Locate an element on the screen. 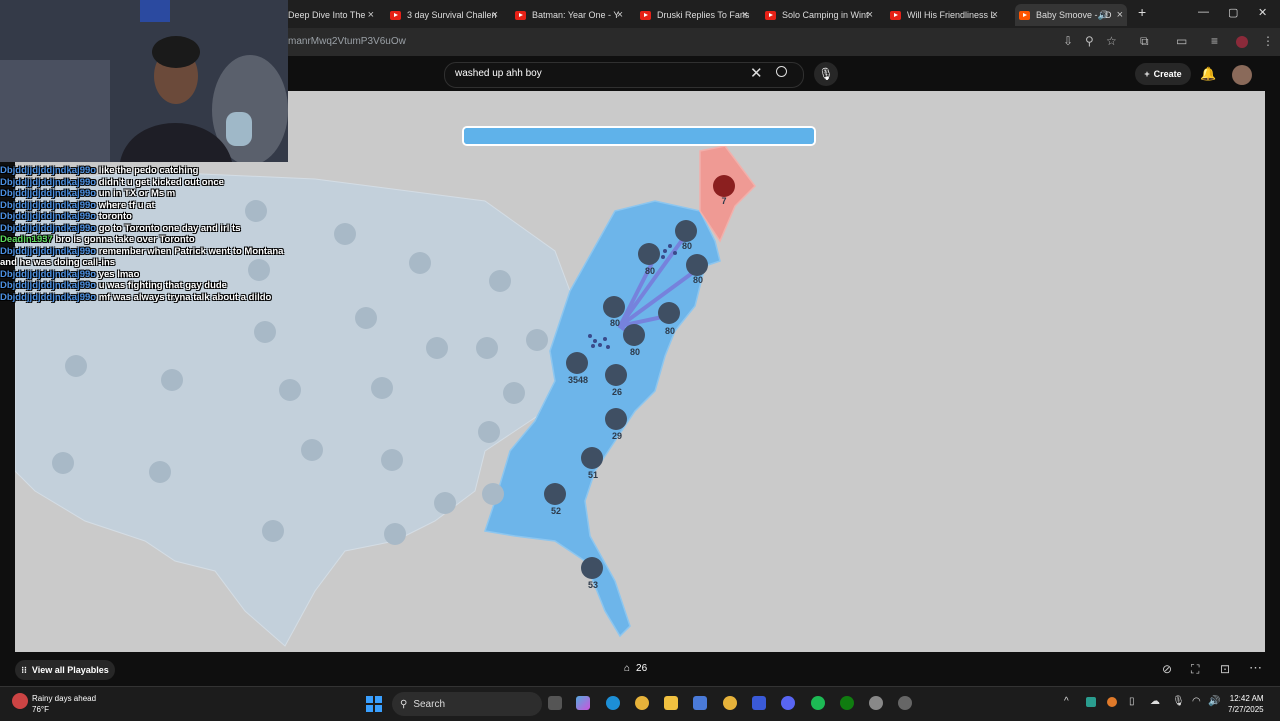  minimize-button: — is located at coordinates (1203, 12).